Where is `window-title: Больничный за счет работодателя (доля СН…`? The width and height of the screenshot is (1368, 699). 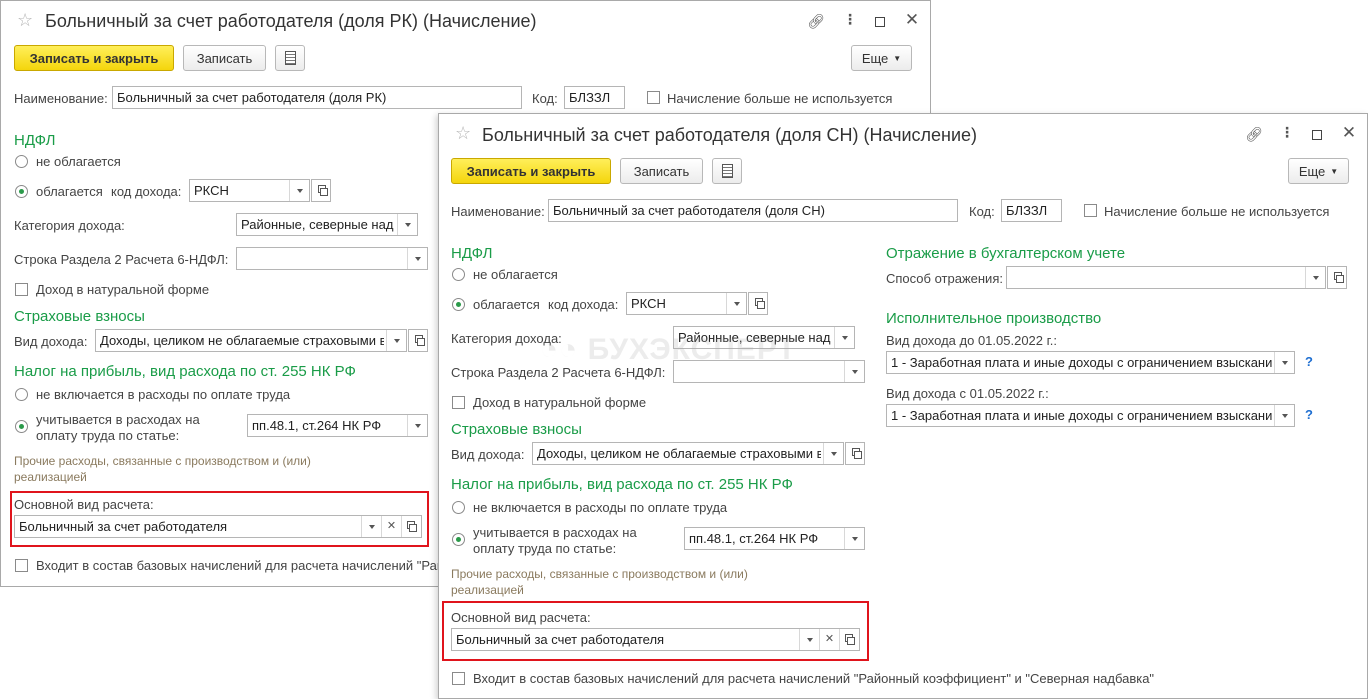 window-title: Больничный за счет работодателя (доля СН… is located at coordinates (730, 135).